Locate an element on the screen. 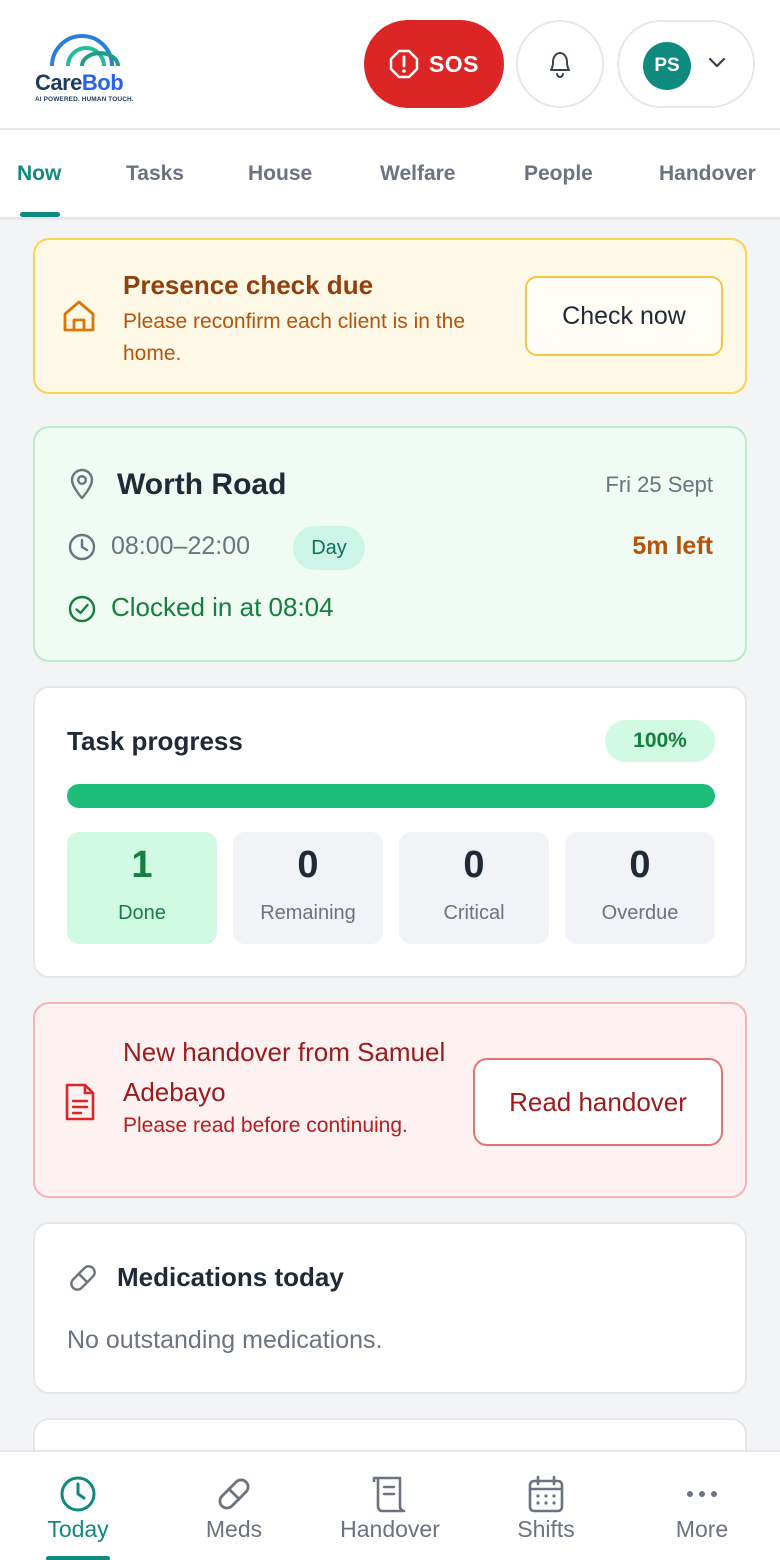 The width and height of the screenshot is (780, 1560). active-tab-indicator is located at coordinates (40, 214).